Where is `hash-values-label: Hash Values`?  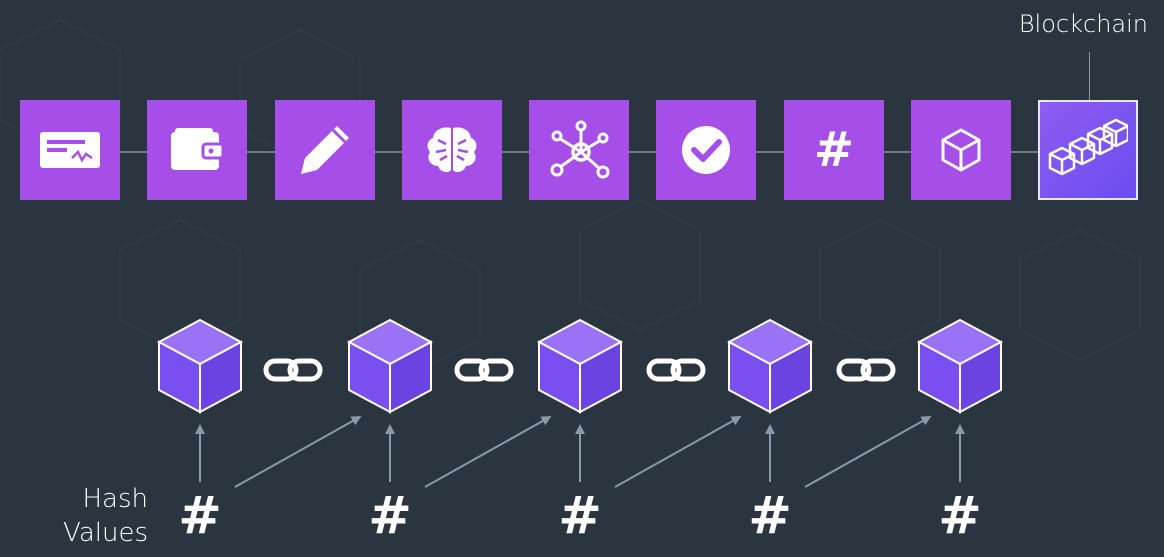
hash-values-label: Hash Values is located at coordinates (105, 516).